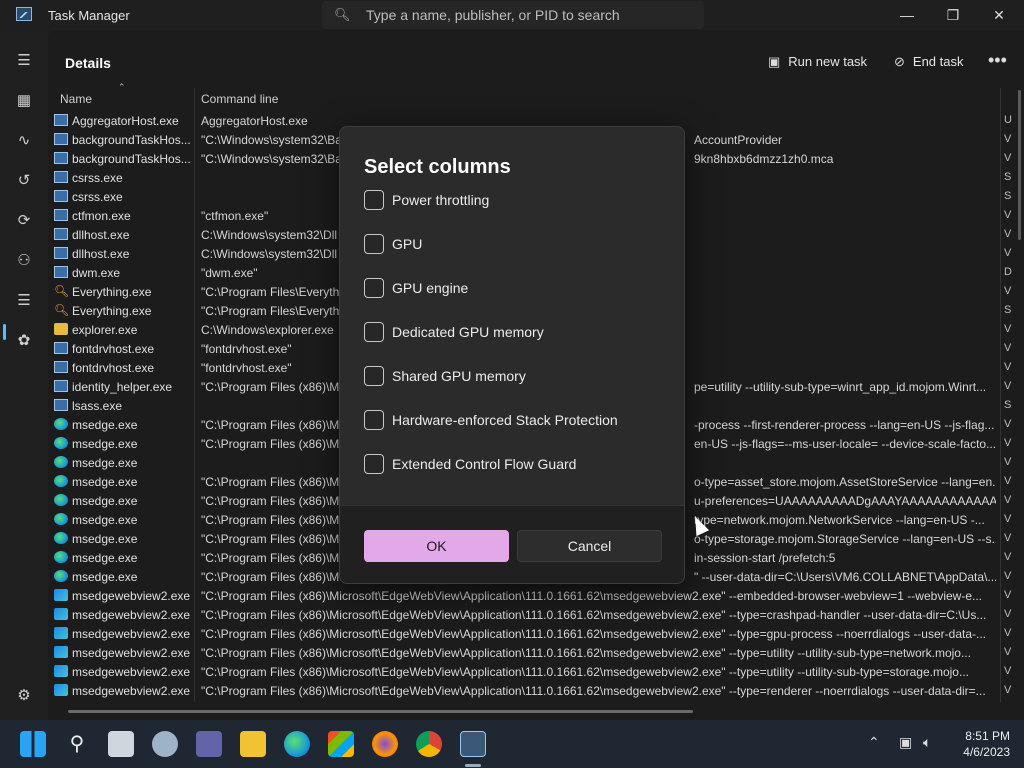 The width and height of the screenshot is (1024, 768). I want to click on column-header-name: Name, so click(76, 99).